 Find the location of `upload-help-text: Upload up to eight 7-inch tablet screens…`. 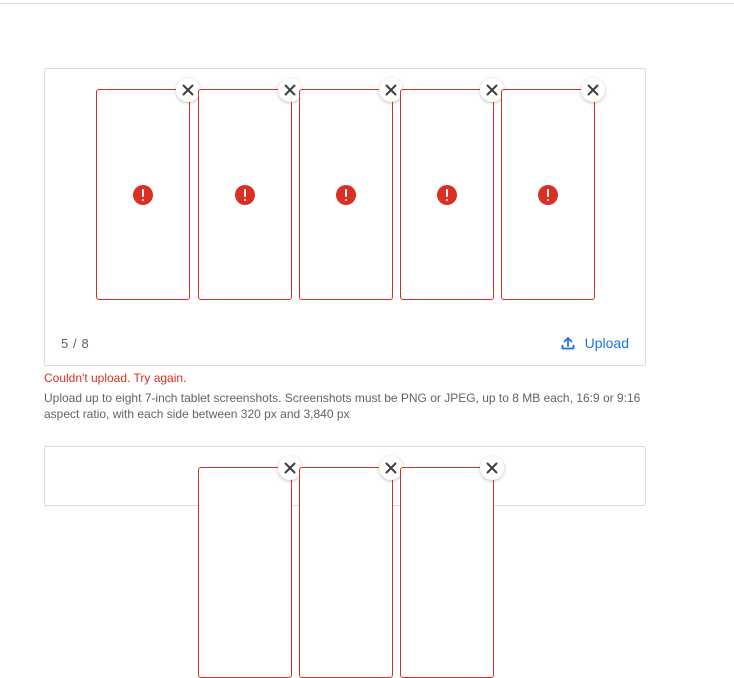

upload-help-text: Upload up to eight 7-inch tablet screens… is located at coordinates (342, 406).